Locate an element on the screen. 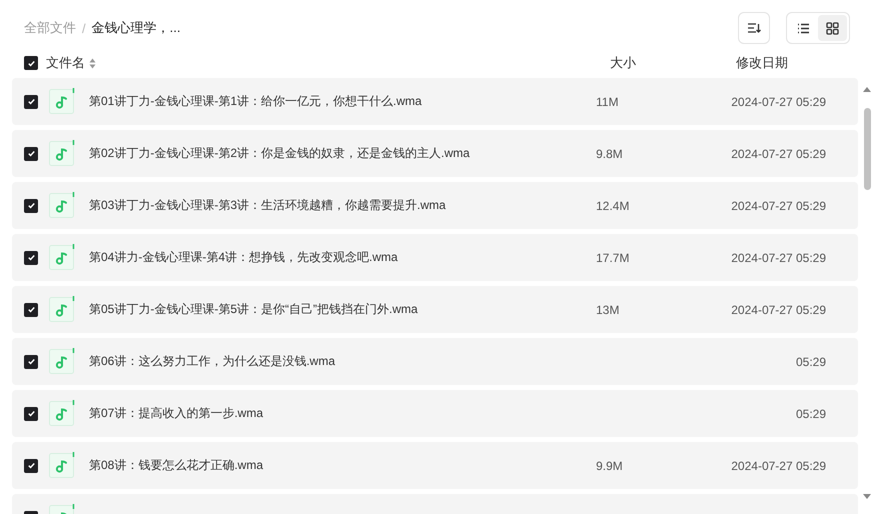  file-name: 第01讲丁力-金钱心理课-第1讲：给你一亿元，你想干什么.wma is located at coordinates (256, 101).